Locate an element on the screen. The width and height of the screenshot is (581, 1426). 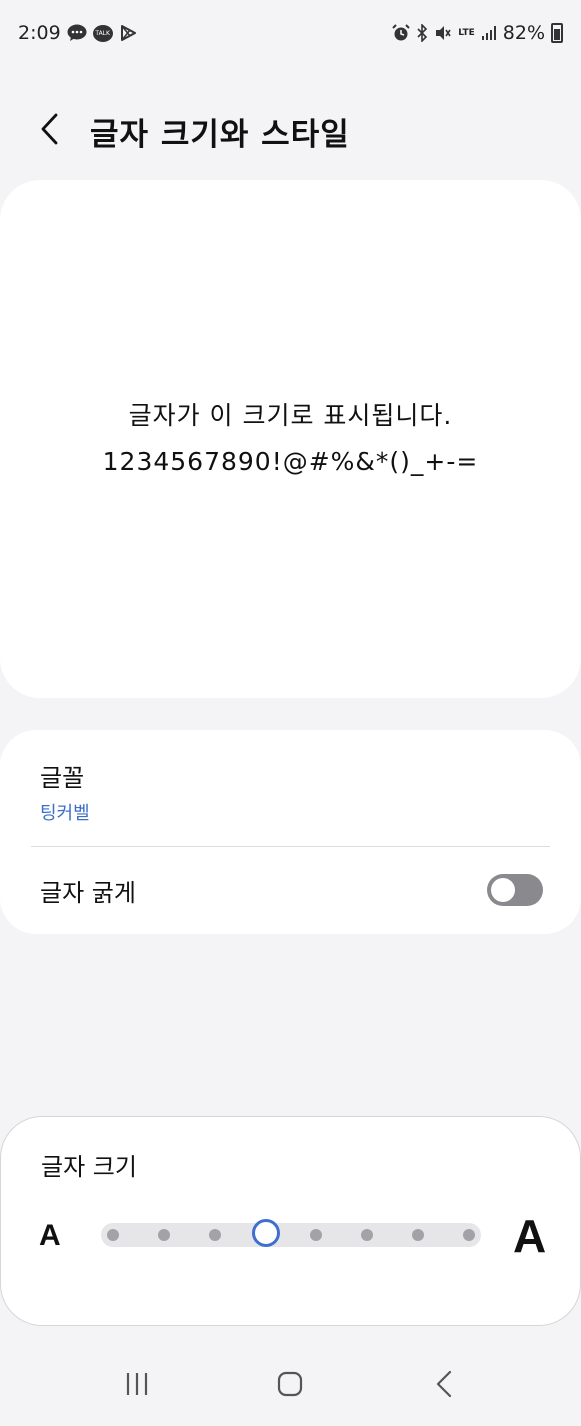
font-size-label: 글자 크기 is located at coordinates (89, 1167).